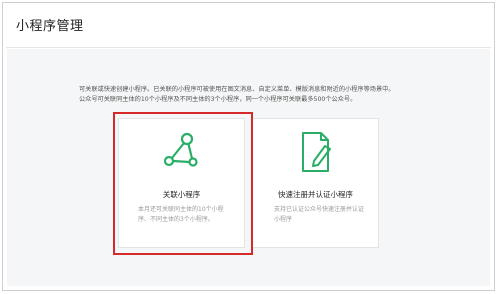 The width and height of the screenshot is (499, 294). What do you see at coordinates (283, 219) in the screenshot?
I see `card-desc-line-2: 小程序` at bounding box center [283, 219].